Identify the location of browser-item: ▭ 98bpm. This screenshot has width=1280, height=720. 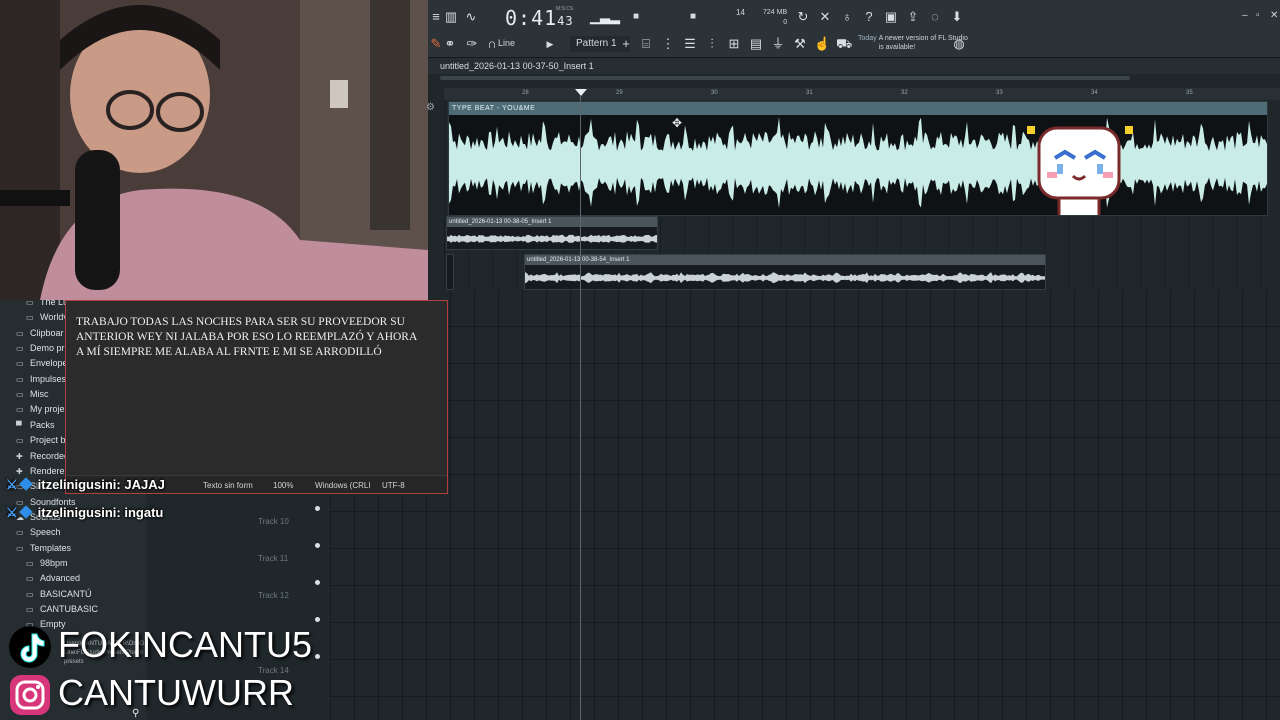
(47, 563).